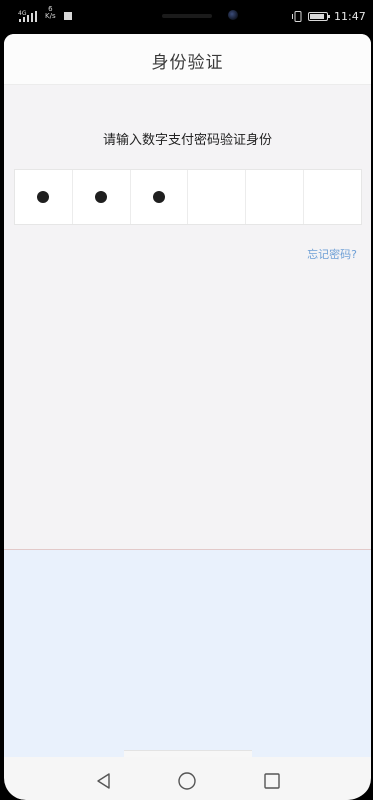  Describe the element at coordinates (272, 781) in the screenshot. I see `recents-square-icon` at that location.